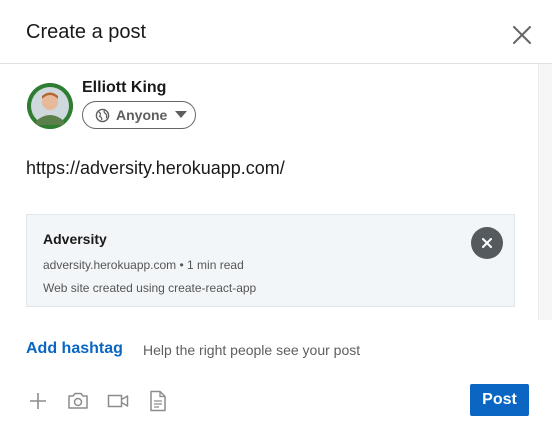 The height and width of the screenshot is (430, 552). I want to click on audience-dropdown: Anyone, so click(139, 115).